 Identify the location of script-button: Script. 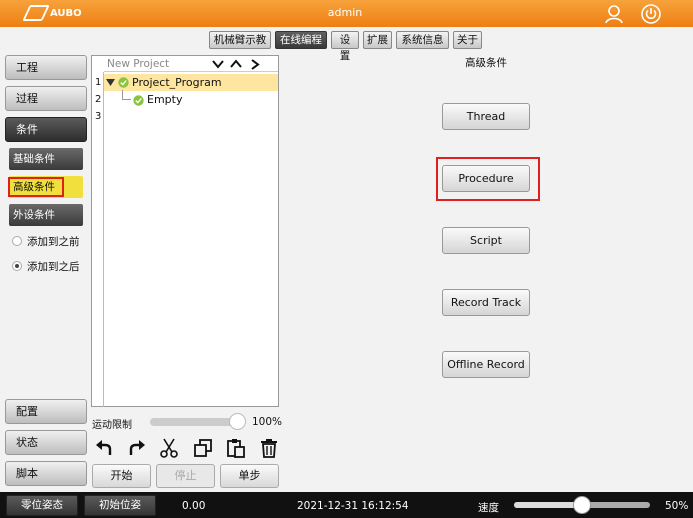
(486, 240).